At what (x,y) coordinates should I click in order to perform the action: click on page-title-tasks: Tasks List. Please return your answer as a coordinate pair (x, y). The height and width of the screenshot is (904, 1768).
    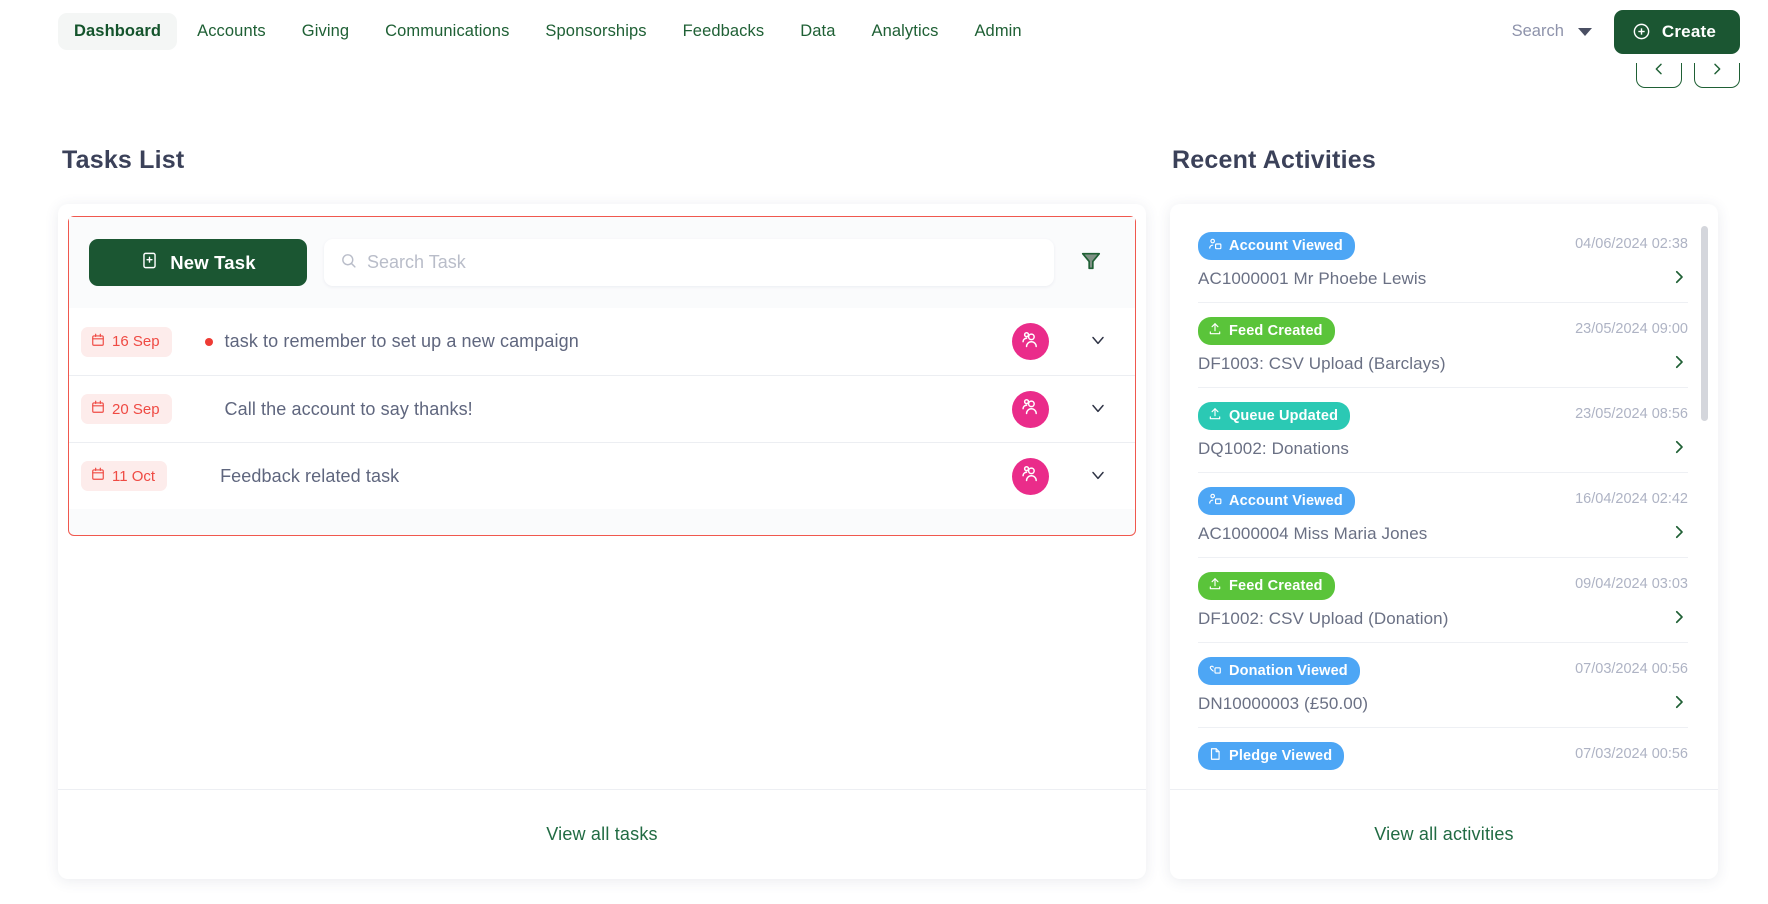
    Looking at the image, I should click on (123, 160).